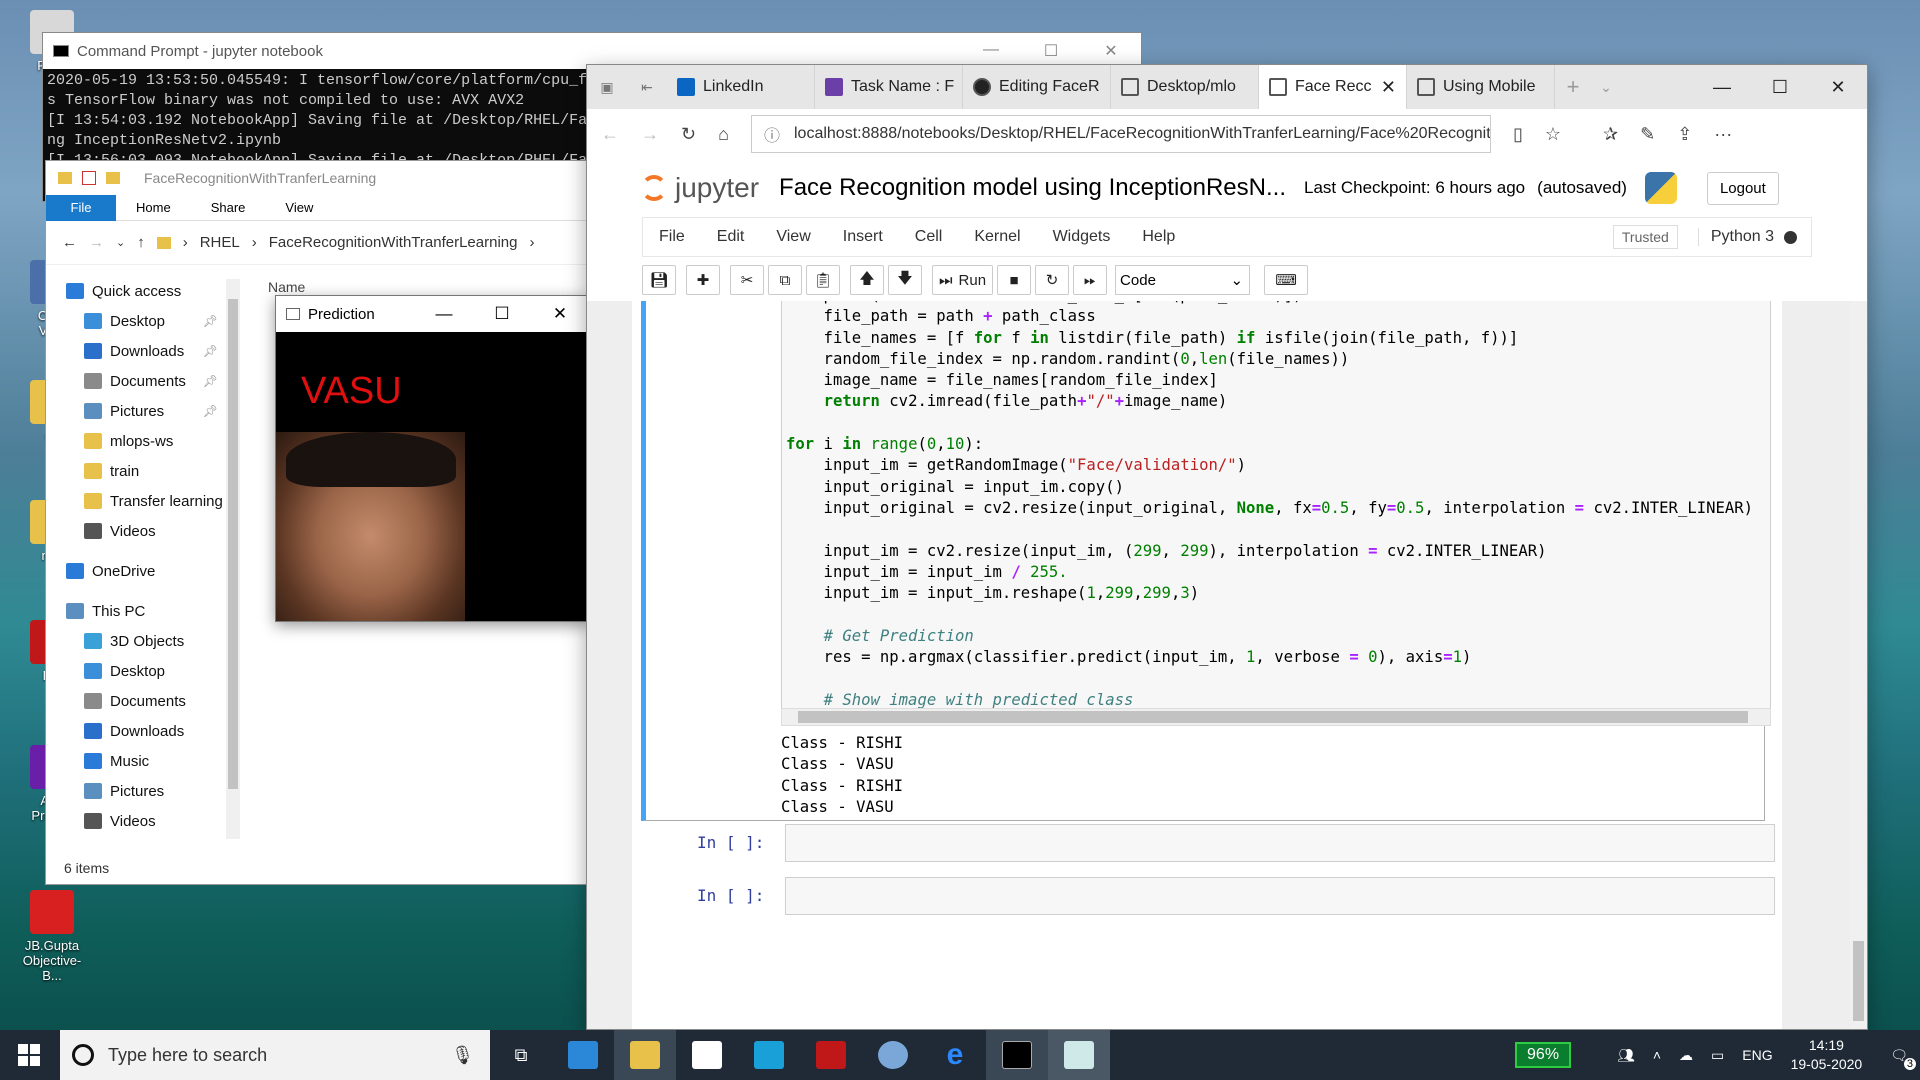 The width and height of the screenshot is (1920, 1080). I want to click on save-icon: 💾︎, so click(659, 280).